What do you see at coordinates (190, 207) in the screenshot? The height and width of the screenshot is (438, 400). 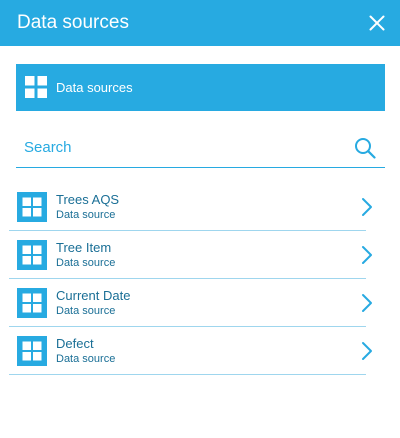 I see `list-item: Trees AQS Data source` at bounding box center [190, 207].